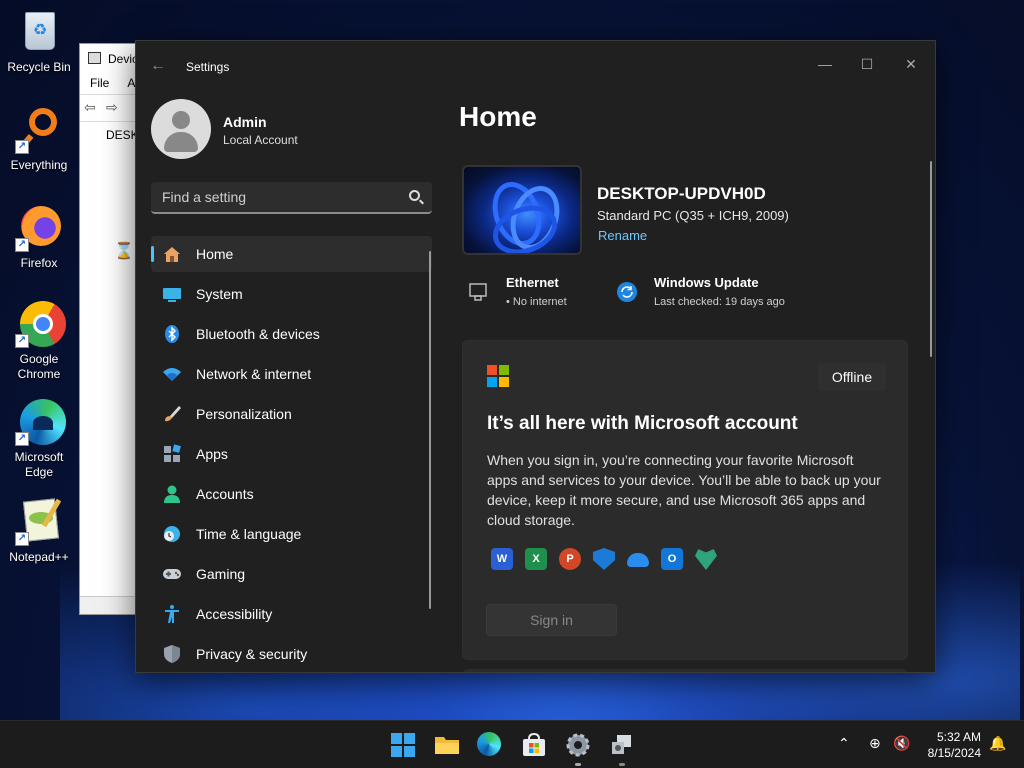  Describe the element at coordinates (490, 745) in the screenshot. I see `edge-icon` at that location.